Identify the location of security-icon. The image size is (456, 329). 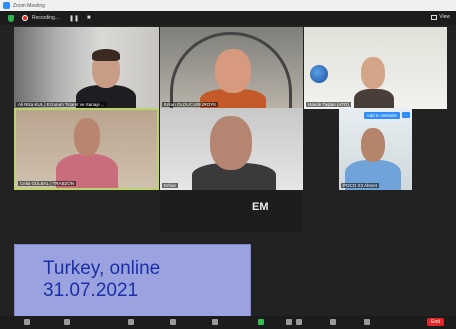
(131, 322).